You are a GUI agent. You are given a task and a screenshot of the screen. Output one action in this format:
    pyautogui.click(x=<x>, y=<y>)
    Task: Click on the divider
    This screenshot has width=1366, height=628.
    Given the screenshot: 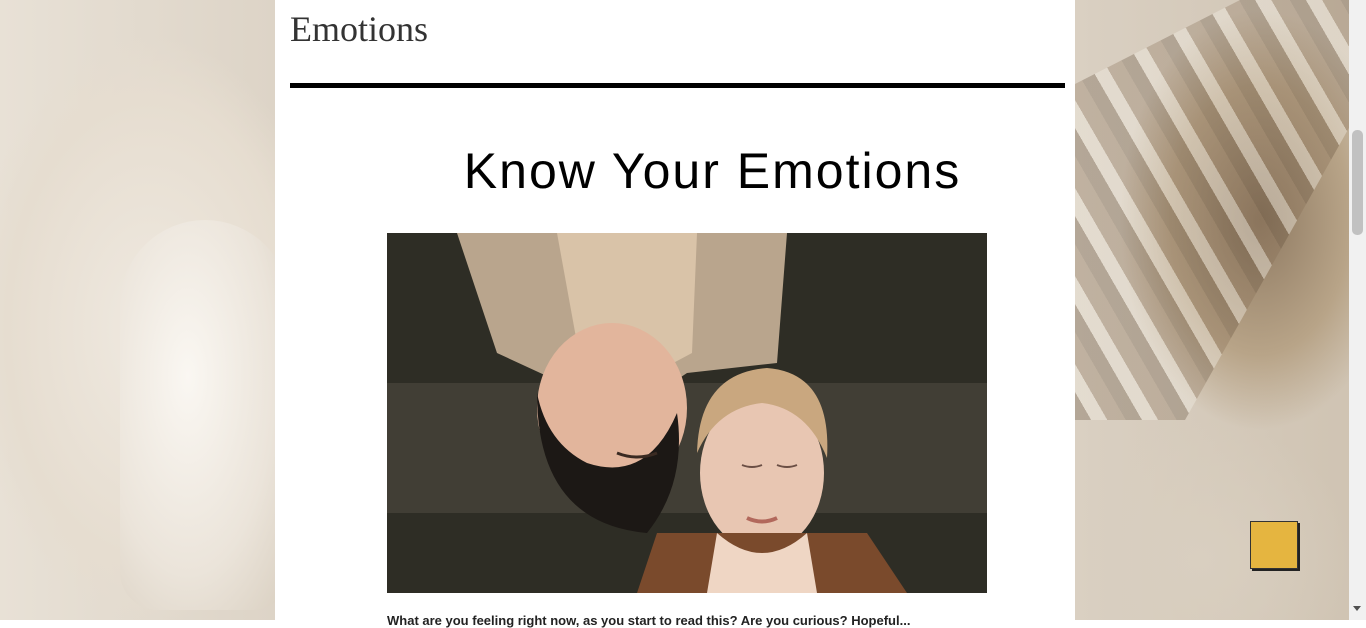 What is the action you would take?
    pyautogui.click(x=677, y=85)
    